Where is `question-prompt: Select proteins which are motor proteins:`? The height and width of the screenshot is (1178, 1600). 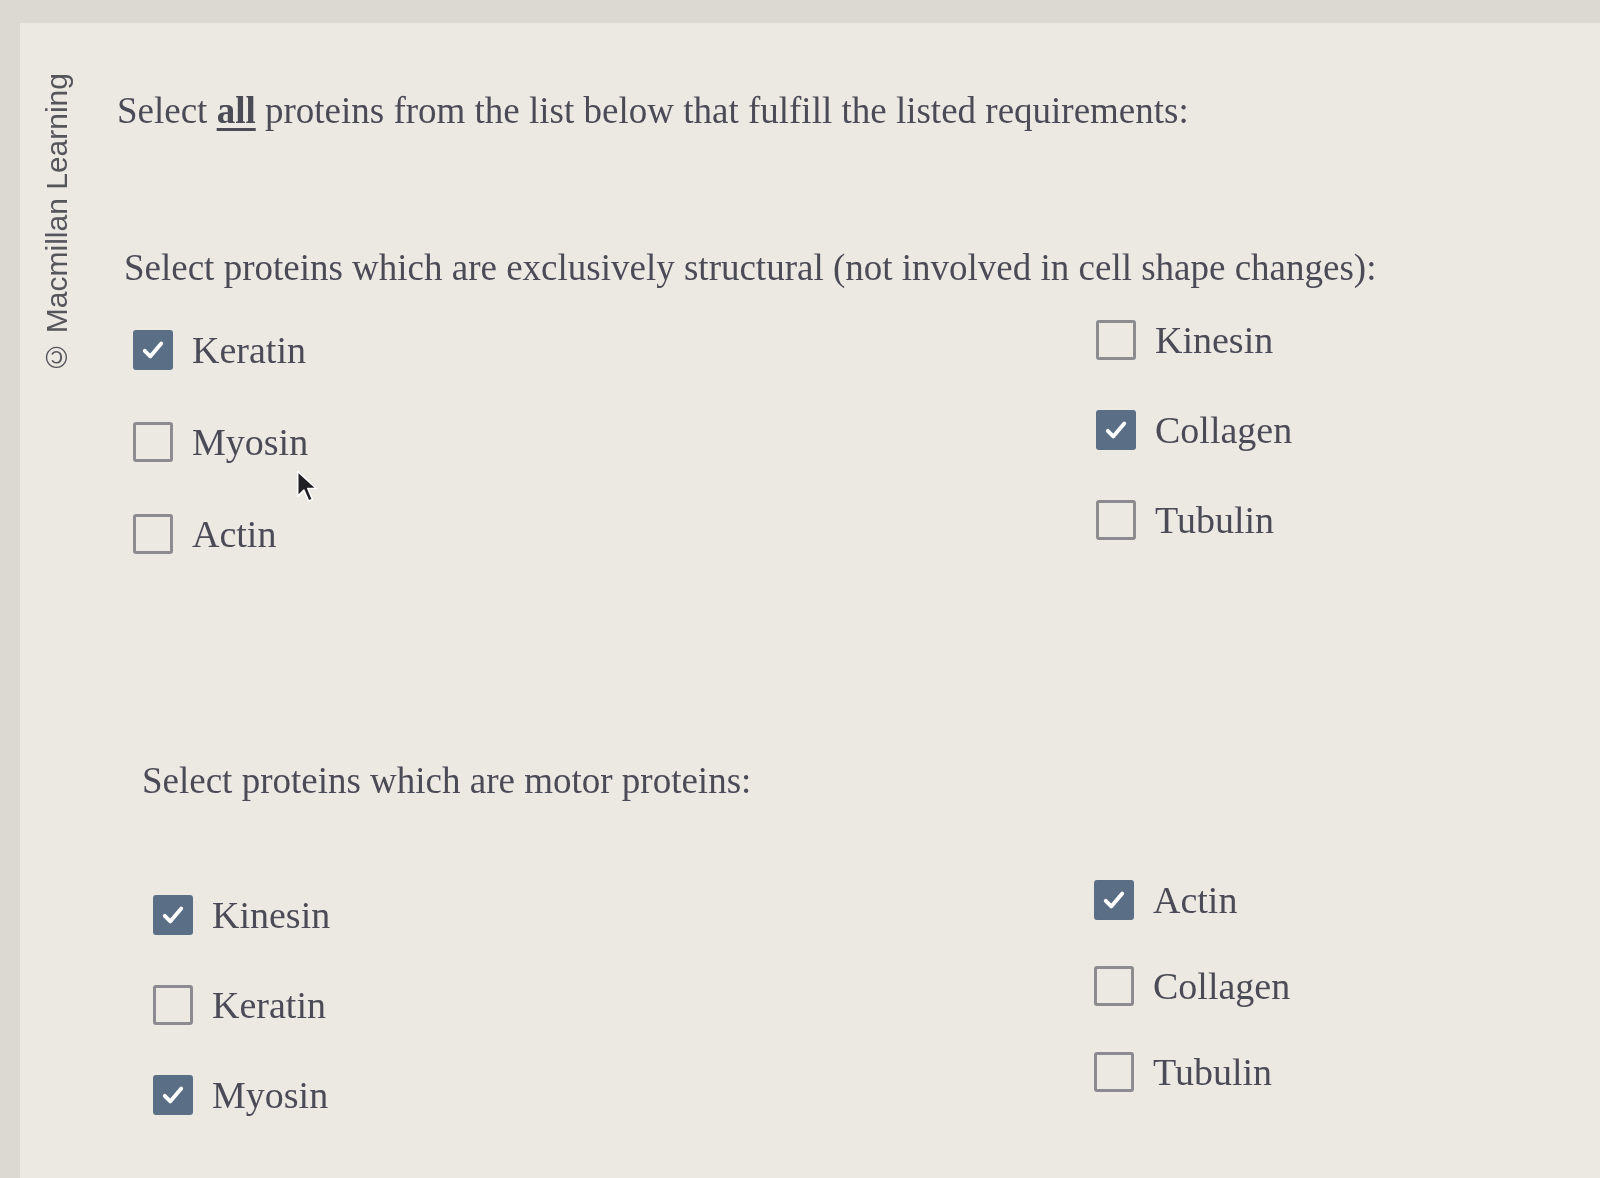 question-prompt: Select proteins which are motor proteins: is located at coordinates (447, 780).